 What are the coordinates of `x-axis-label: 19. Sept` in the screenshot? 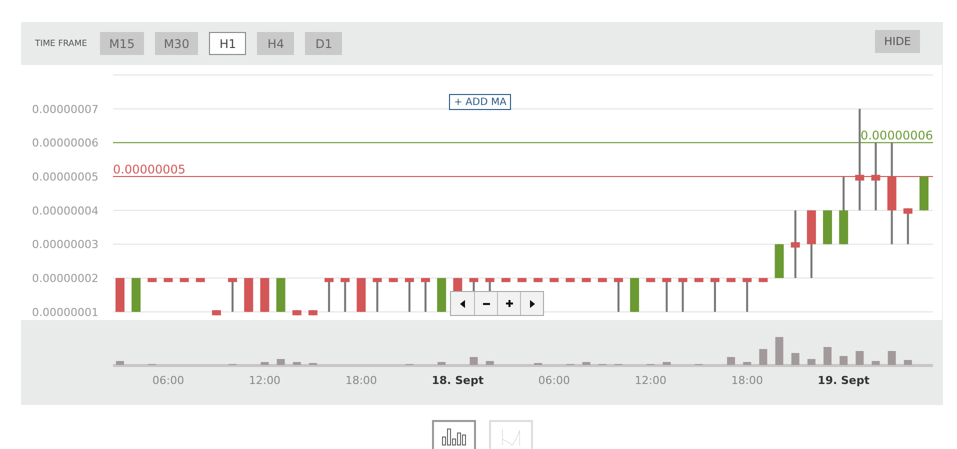 It's located at (844, 380).